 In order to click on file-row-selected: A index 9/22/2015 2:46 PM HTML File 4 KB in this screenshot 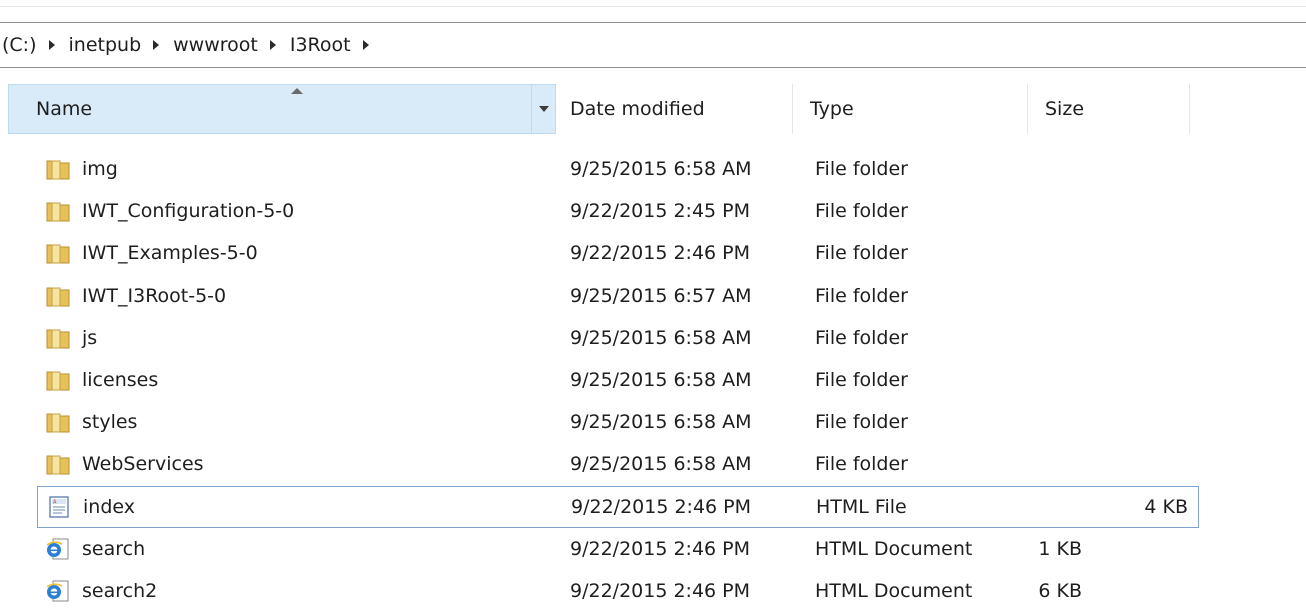, I will do `click(618, 506)`.